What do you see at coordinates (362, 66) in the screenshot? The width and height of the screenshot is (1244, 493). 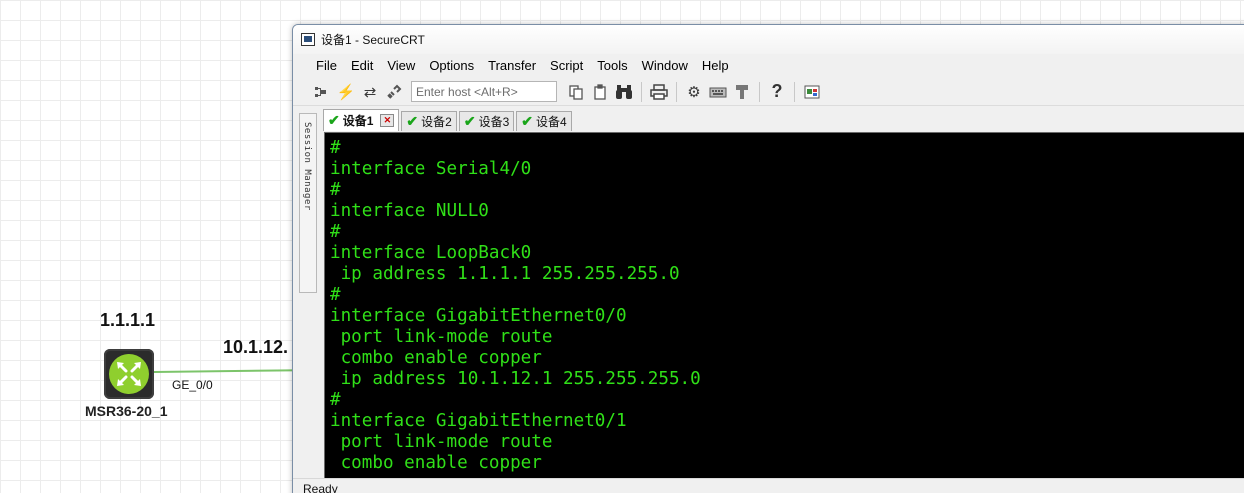 I see `menu-edit: Edit` at bounding box center [362, 66].